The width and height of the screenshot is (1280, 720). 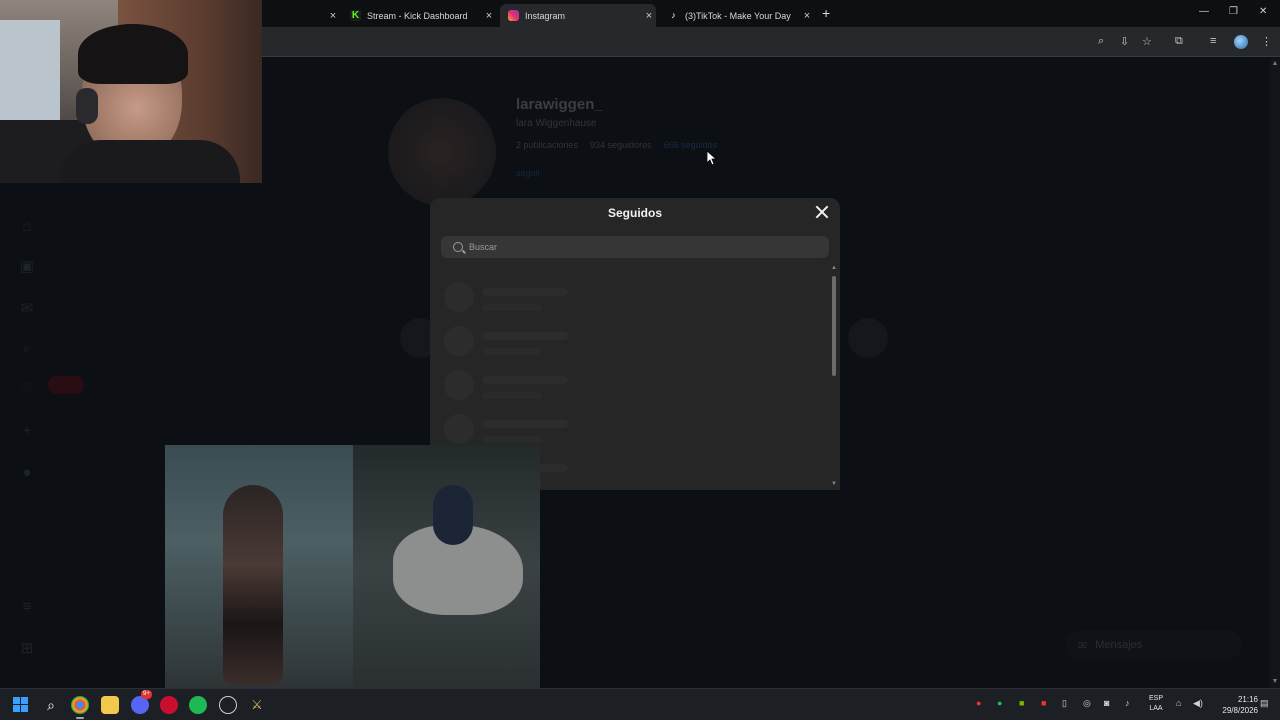 What do you see at coordinates (868, 338) in the screenshot?
I see `highlight-story` at bounding box center [868, 338].